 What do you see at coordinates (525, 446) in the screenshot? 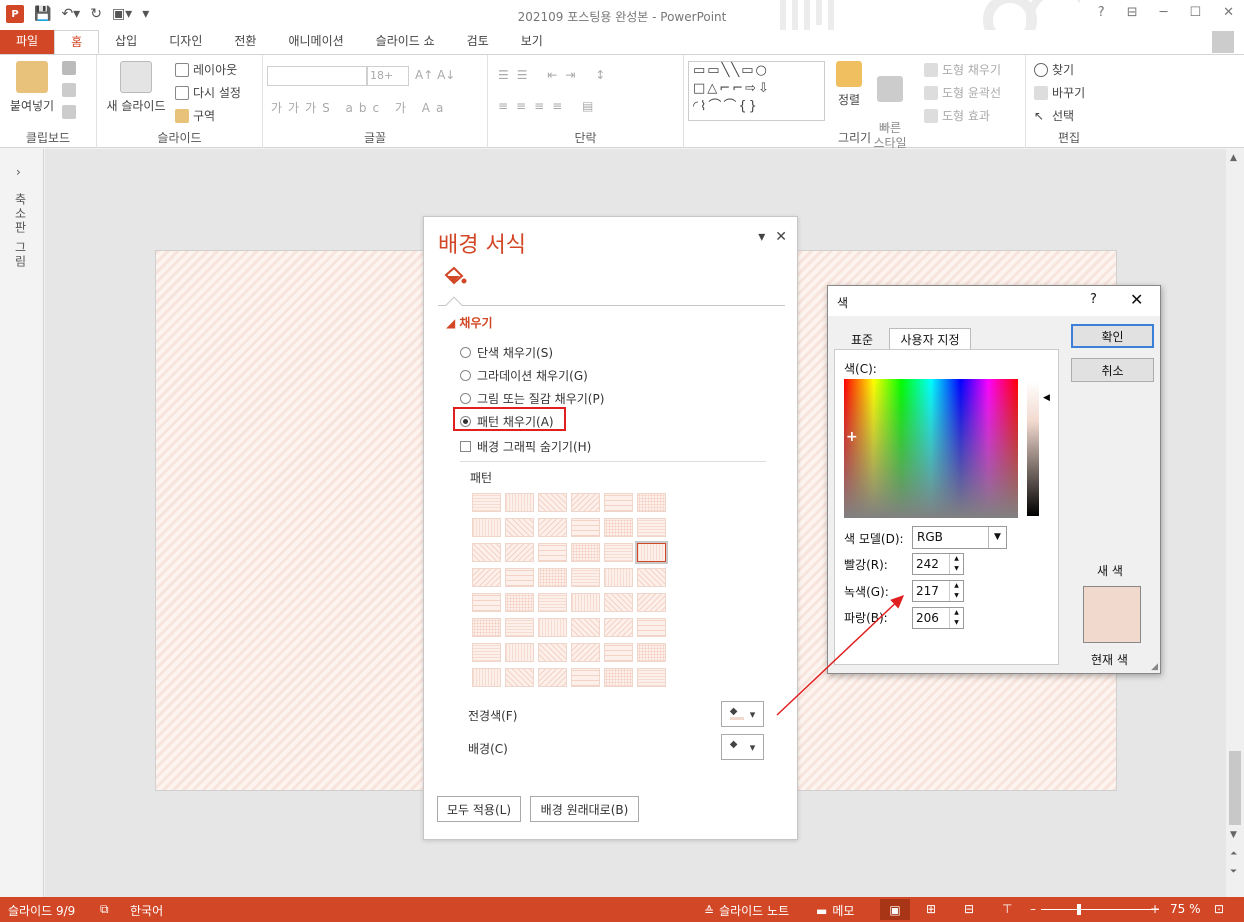
I see `hide-graphics-option: 배경 그래픽 숨기기(H)` at bounding box center [525, 446].